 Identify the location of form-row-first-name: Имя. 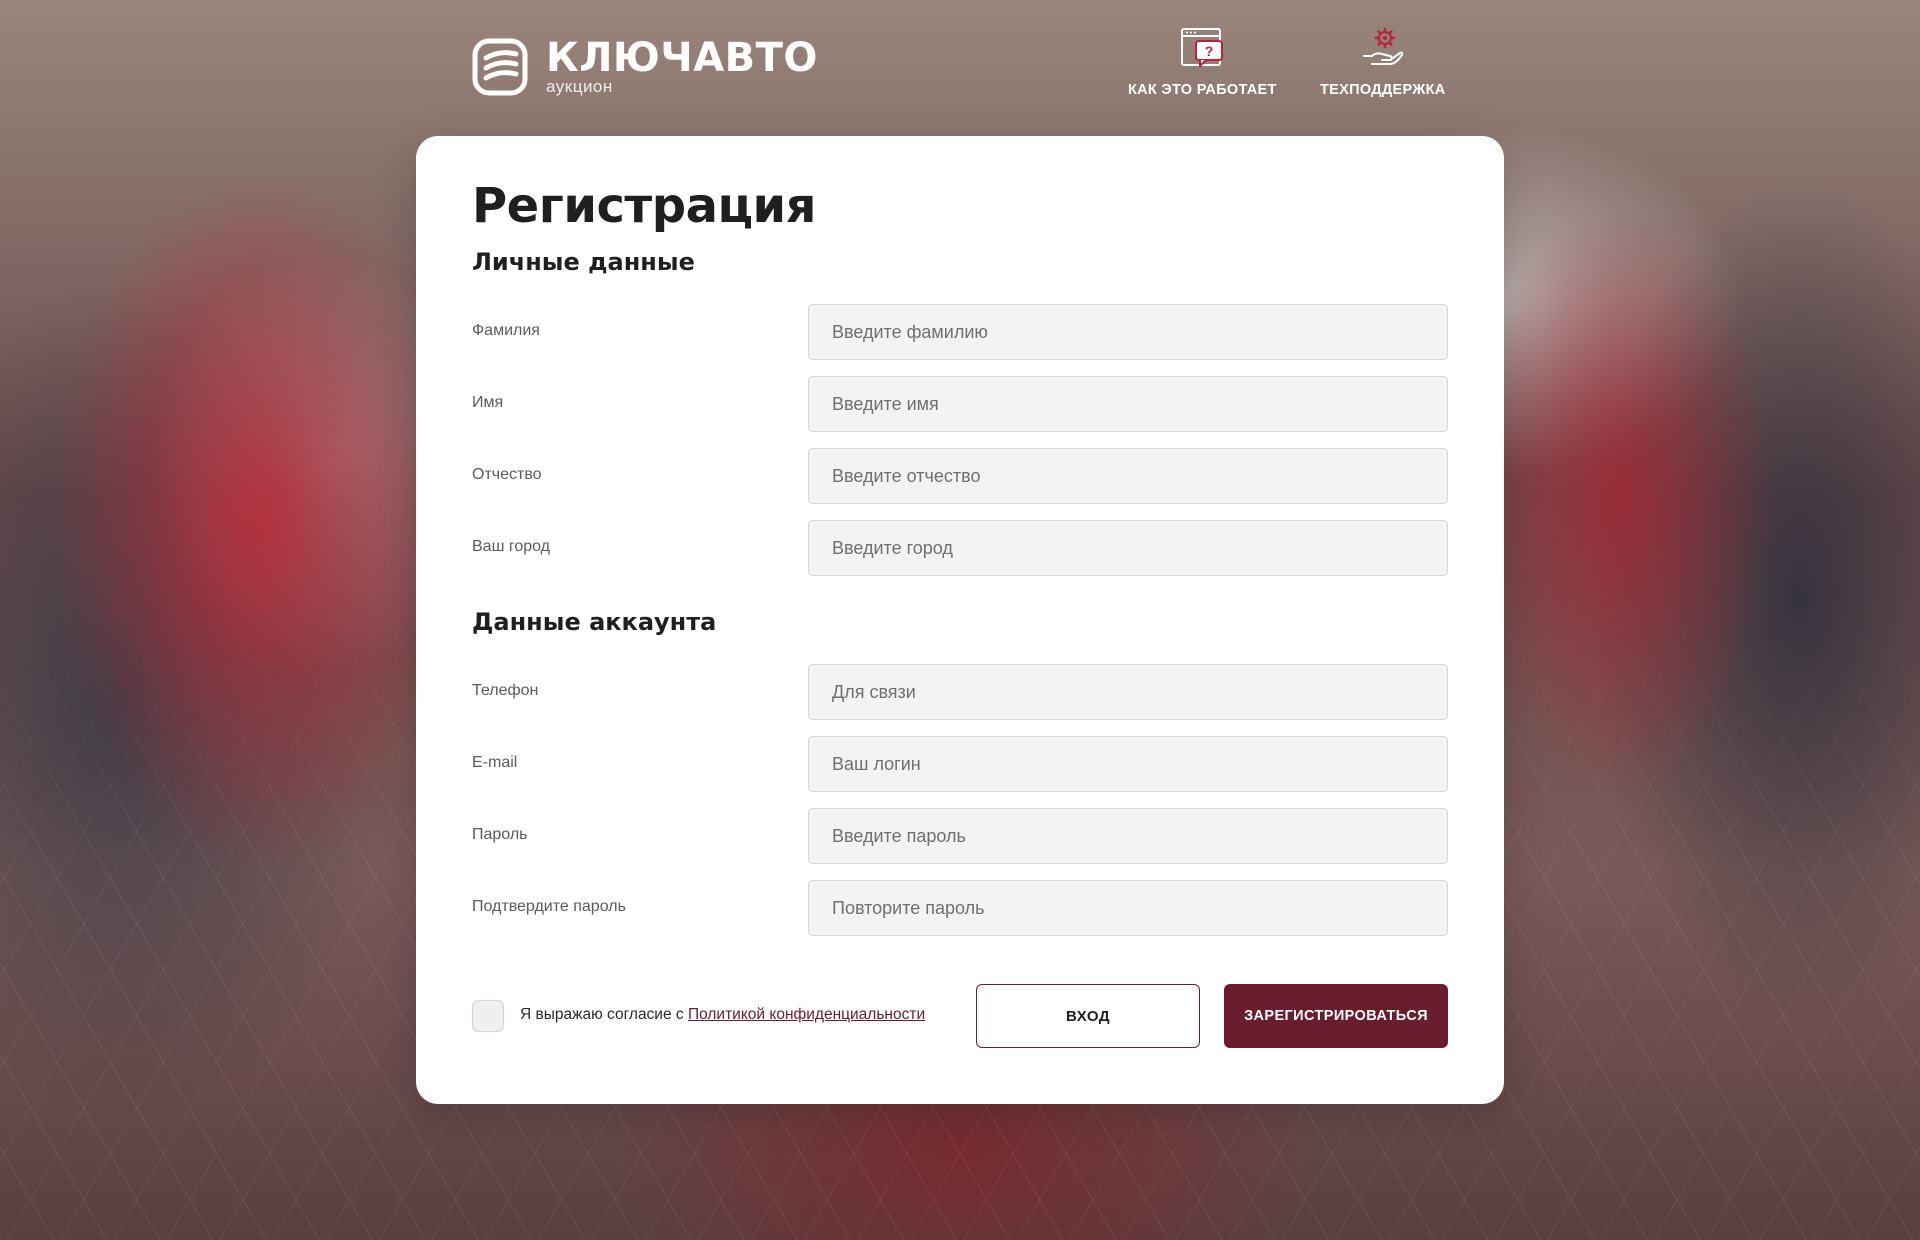
(960, 404).